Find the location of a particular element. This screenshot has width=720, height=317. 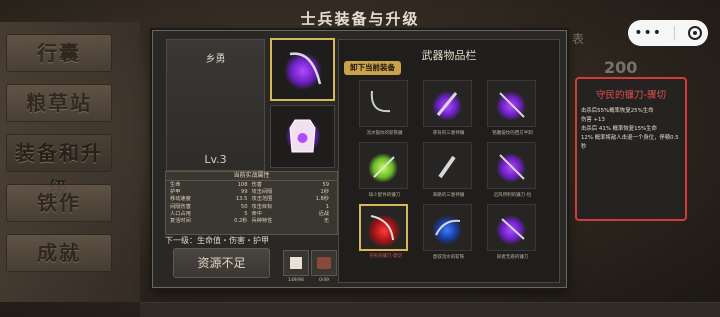

resource-ore: 0/49 is located at coordinates (324, 266).